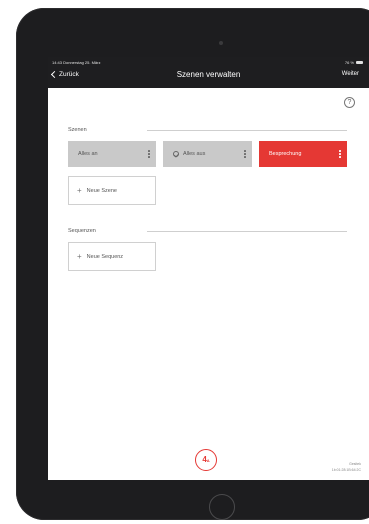  I want to click on scene-tile-besprechung: Besprechung, so click(303, 154).